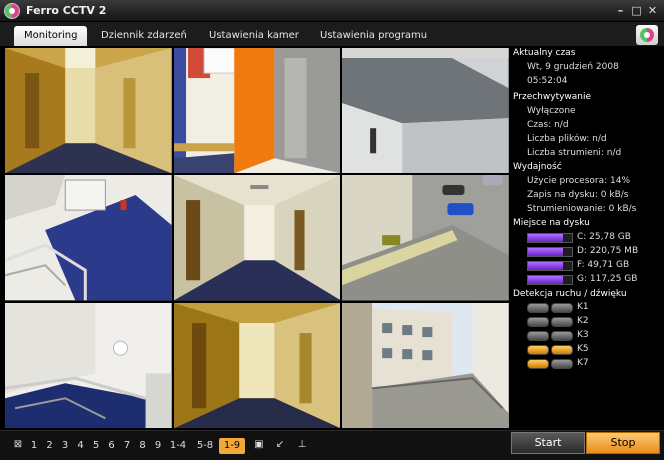  What do you see at coordinates (562, 308) in the screenshot?
I see `sound-indicator-k1` at bounding box center [562, 308].